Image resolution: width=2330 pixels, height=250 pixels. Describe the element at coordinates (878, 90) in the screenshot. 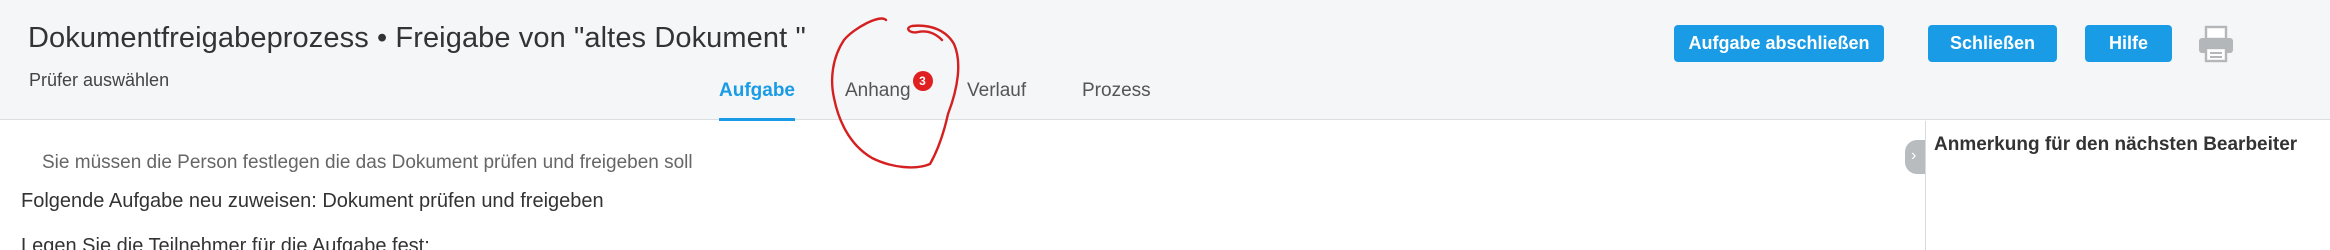

I see `tab-anhang-label: Anhang` at that location.